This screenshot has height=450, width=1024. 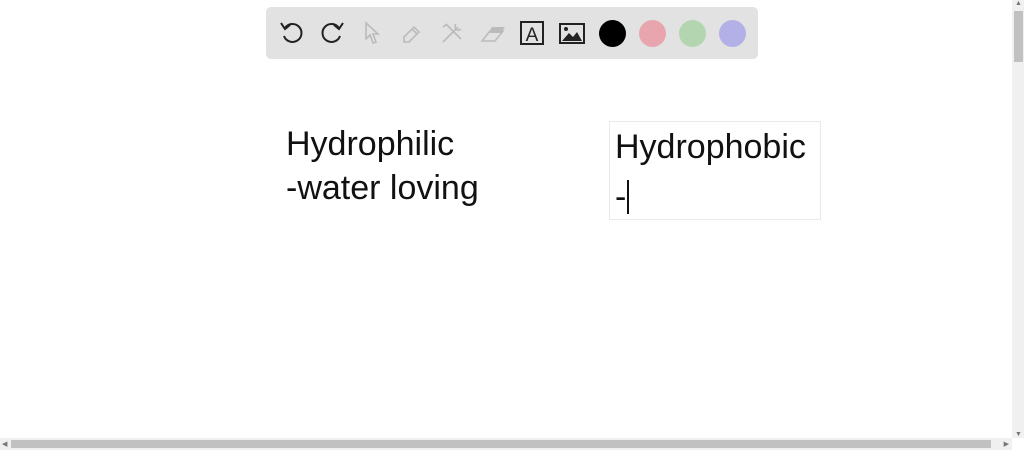 What do you see at coordinates (692, 33) in the screenshot?
I see `color-green` at bounding box center [692, 33].